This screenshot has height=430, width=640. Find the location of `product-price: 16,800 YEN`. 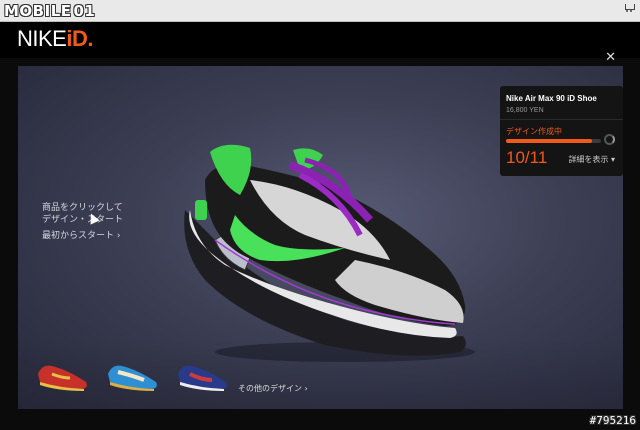

product-price: 16,800 YEN is located at coordinates (525, 110).